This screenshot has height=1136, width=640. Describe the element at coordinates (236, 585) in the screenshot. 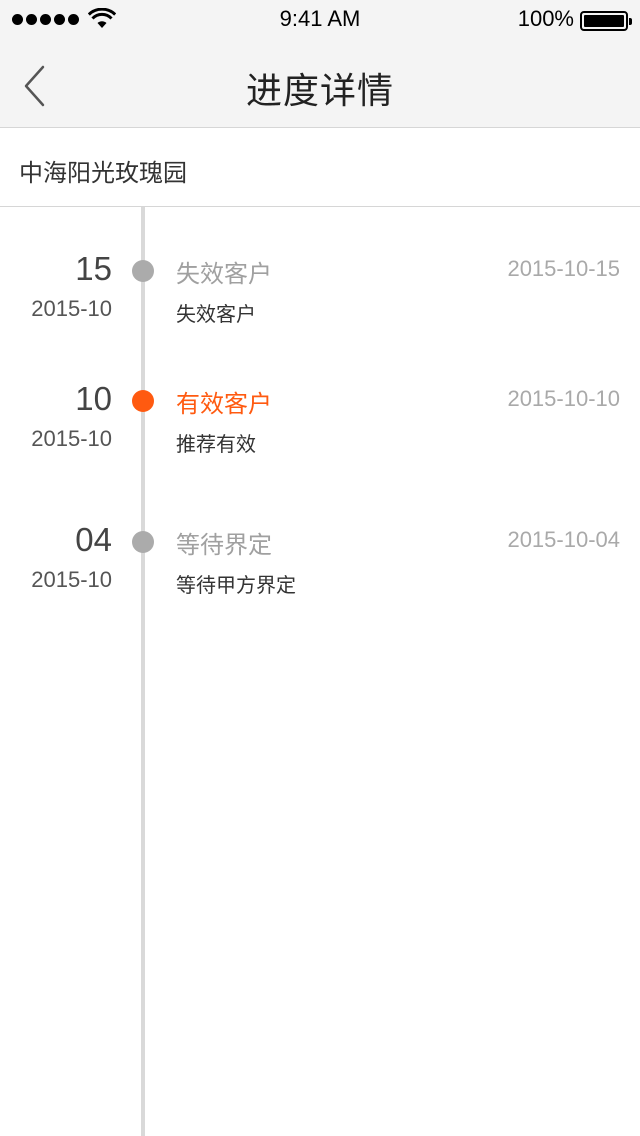

I see `entry-description: 等待甲方界定` at that location.